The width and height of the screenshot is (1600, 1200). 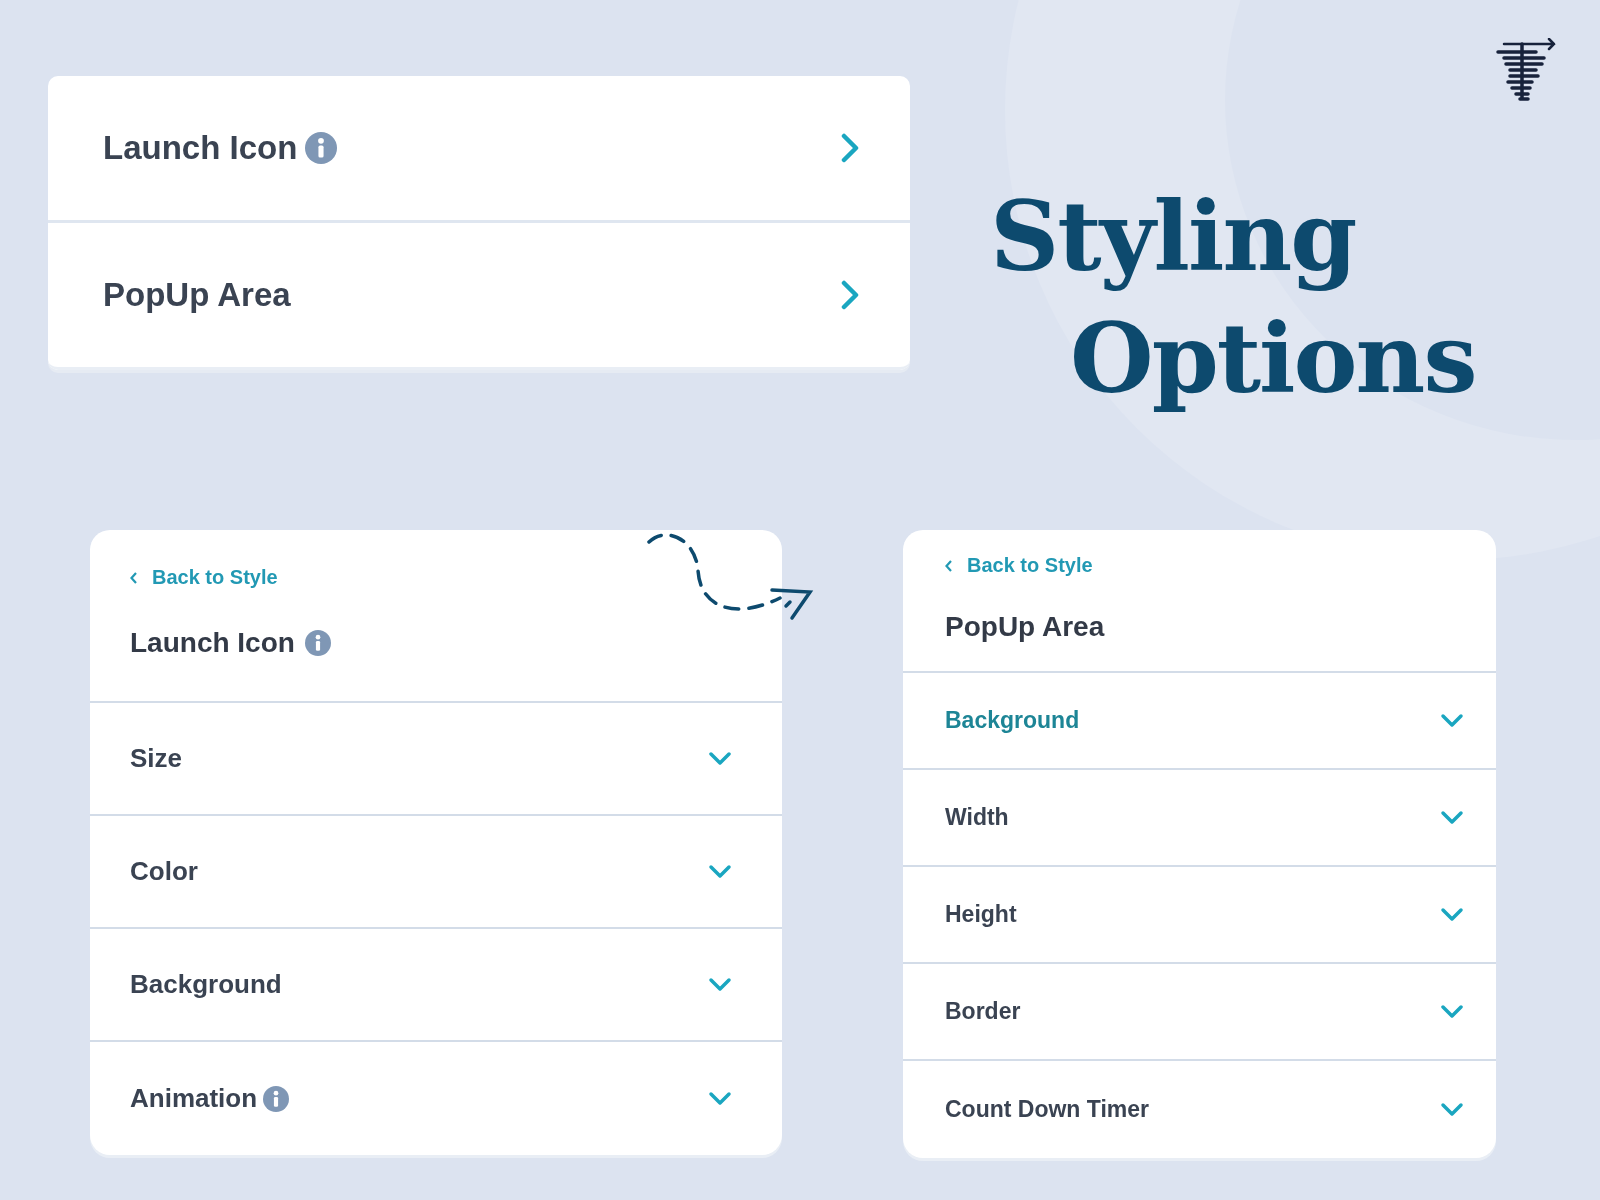 I want to click on section-row: Count Down Timer, so click(x=1199, y=1109).